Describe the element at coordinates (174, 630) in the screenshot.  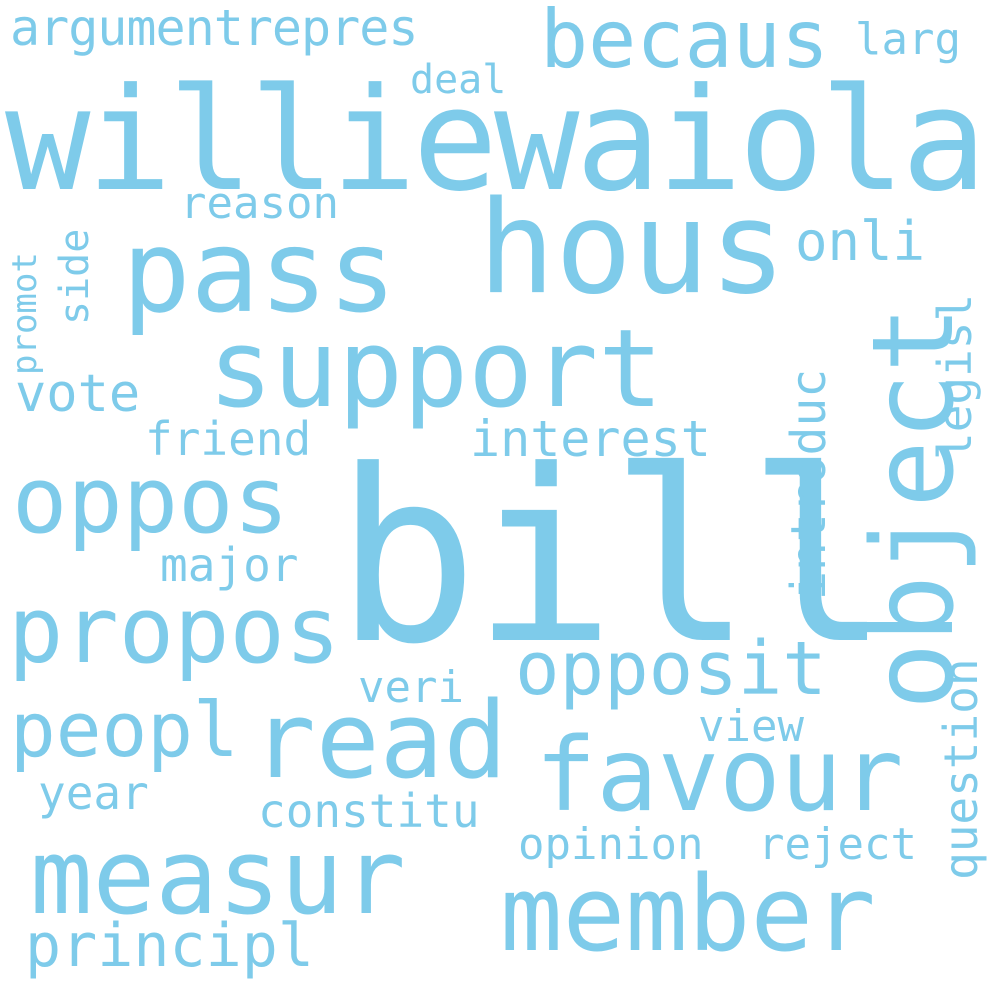
I see `word-propos: propos` at that location.